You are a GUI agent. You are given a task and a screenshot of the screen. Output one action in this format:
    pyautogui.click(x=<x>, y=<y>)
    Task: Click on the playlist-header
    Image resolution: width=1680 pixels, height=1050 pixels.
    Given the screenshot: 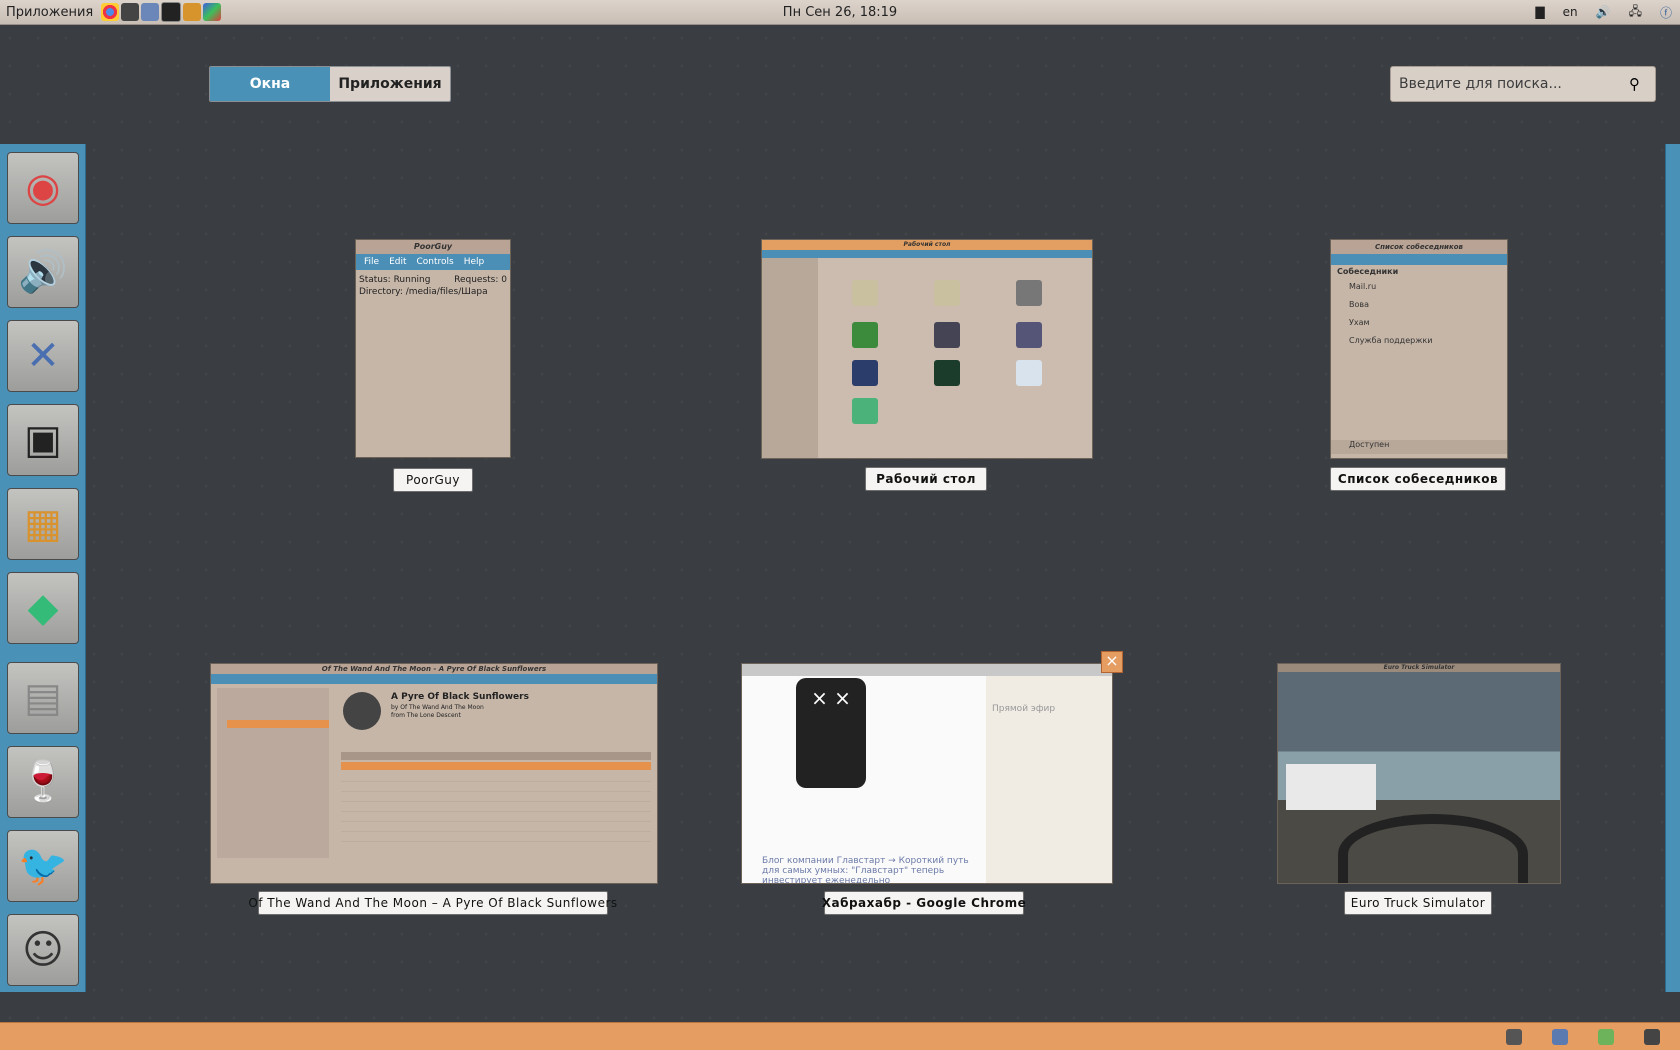 What is the action you would take?
    pyautogui.click(x=496, y=756)
    